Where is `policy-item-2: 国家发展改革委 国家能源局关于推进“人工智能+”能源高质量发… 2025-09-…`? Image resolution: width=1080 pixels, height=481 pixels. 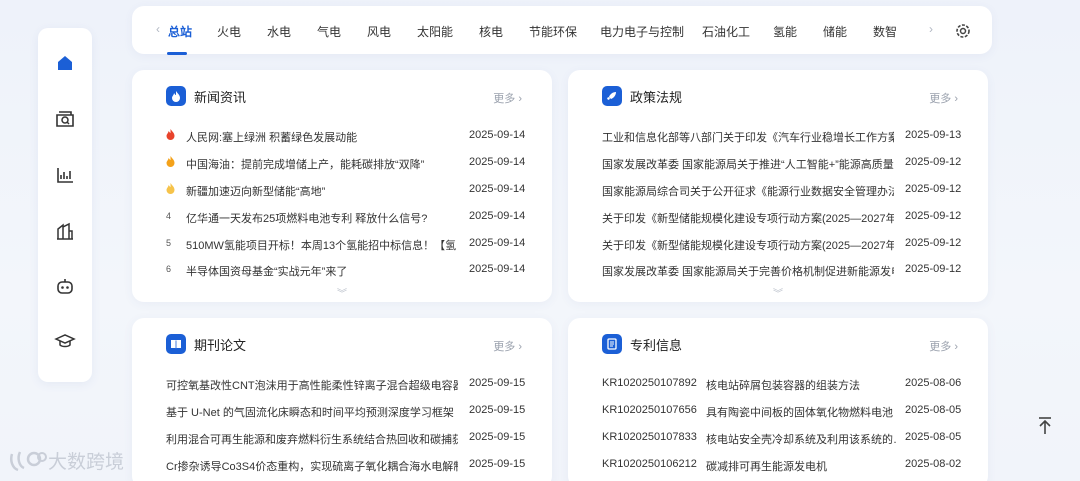
policy-item-2: 国家发展改革委 国家能源局关于推进“人工智能+”能源高质量发… 2025-09-… is located at coordinates (782, 165).